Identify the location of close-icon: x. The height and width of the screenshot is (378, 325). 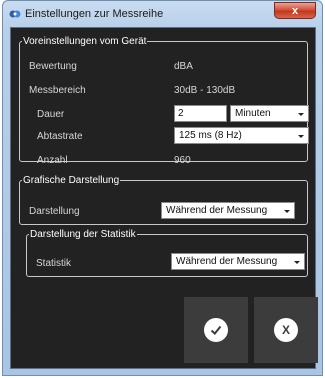
(295, 10).